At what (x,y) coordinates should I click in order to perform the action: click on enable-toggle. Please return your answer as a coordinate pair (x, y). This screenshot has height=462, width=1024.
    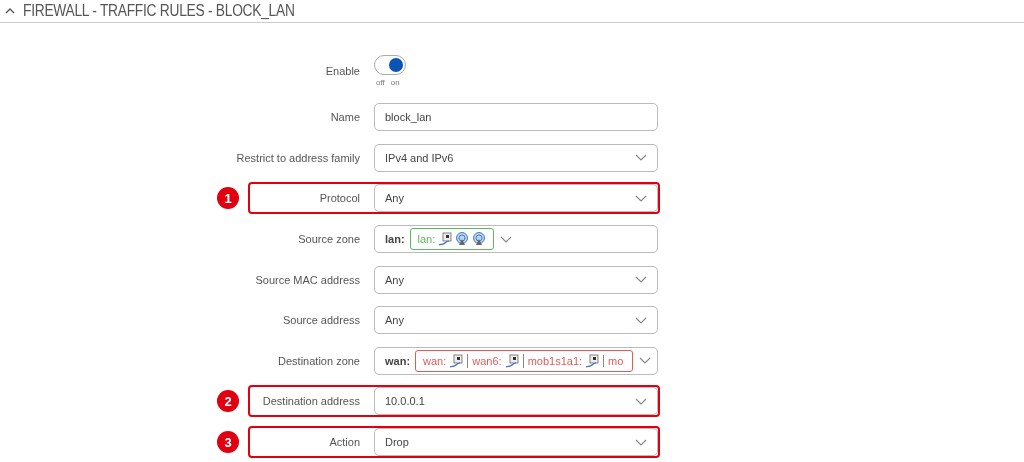
    Looking at the image, I should click on (390, 64).